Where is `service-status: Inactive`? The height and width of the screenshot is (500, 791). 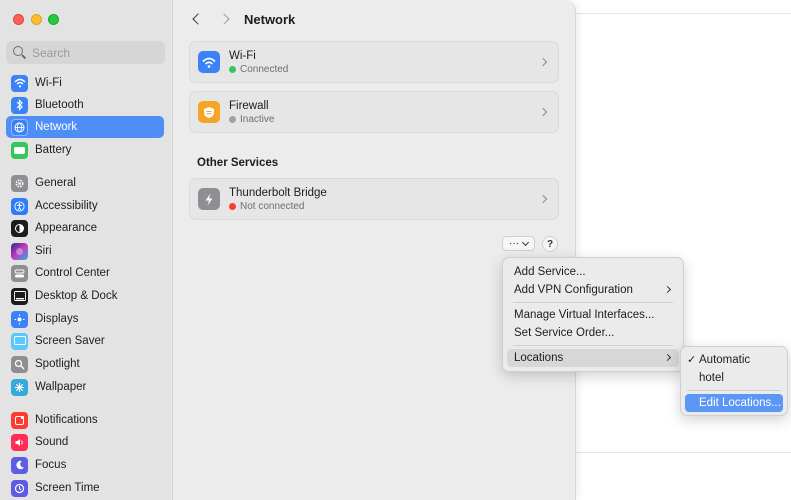
service-status: Inactive is located at coordinates (257, 119).